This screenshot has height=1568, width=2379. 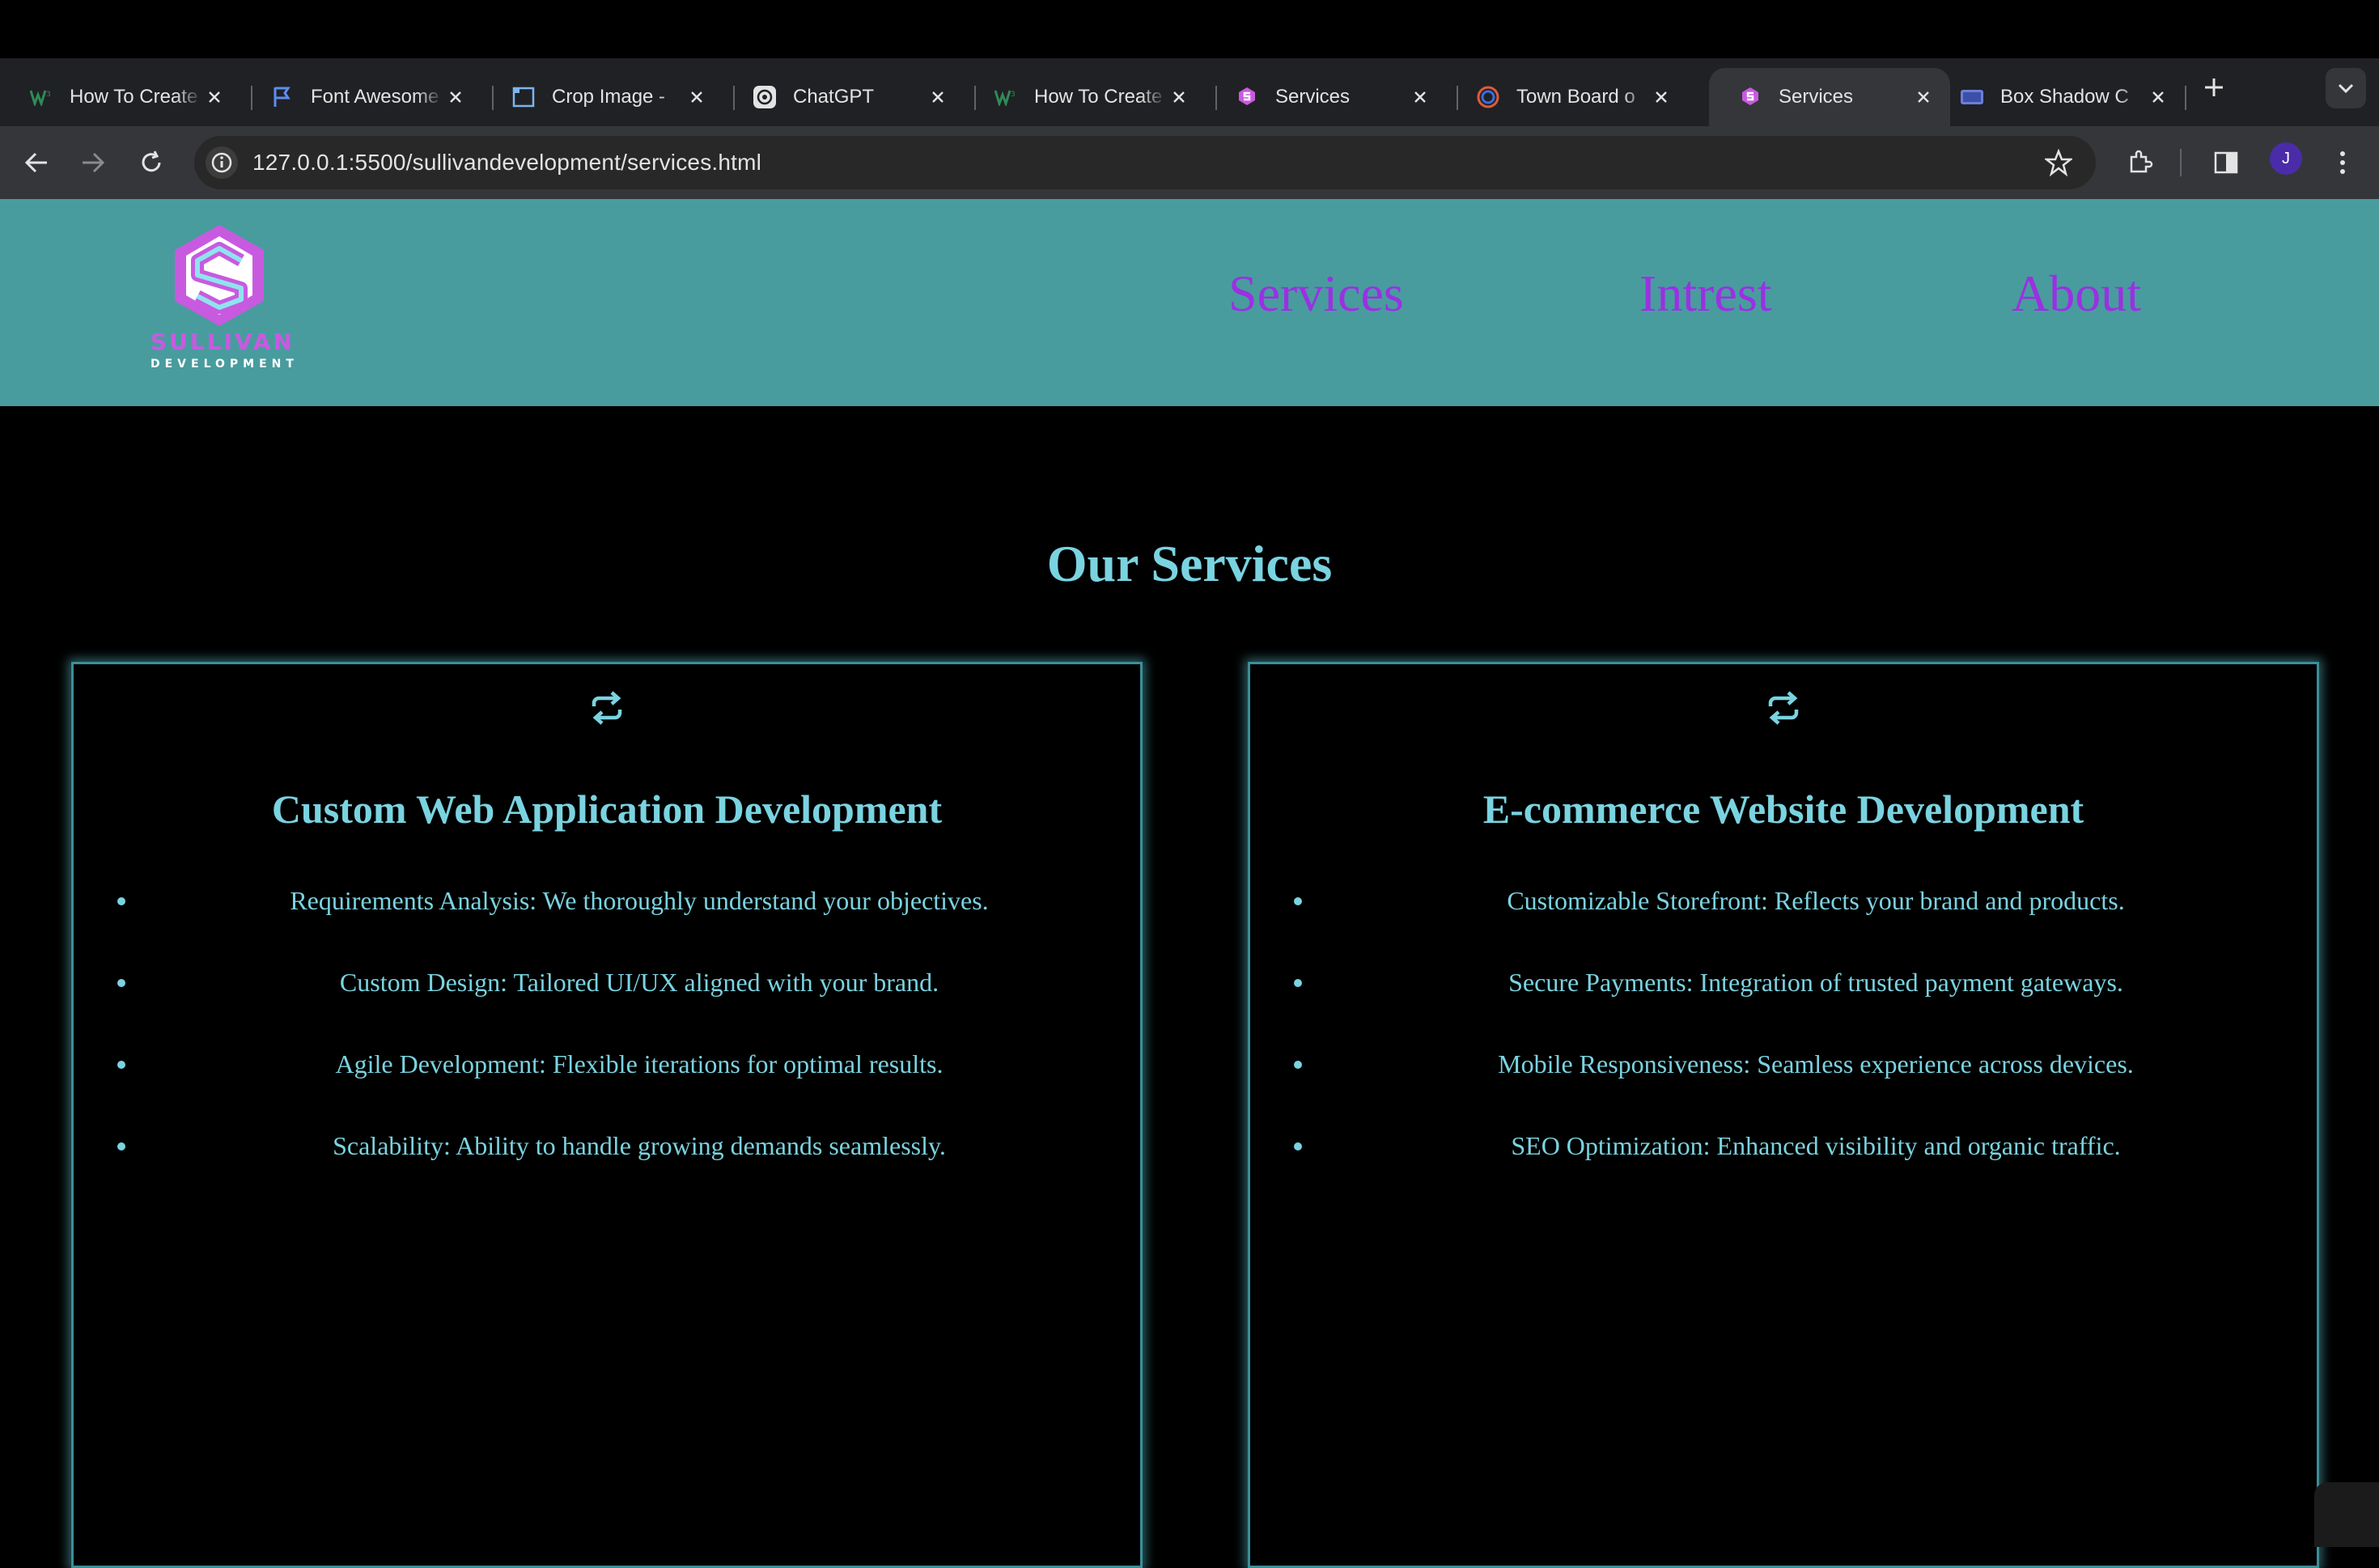 I want to click on logo-word-development: DEVELOPMENT, so click(x=225, y=364).